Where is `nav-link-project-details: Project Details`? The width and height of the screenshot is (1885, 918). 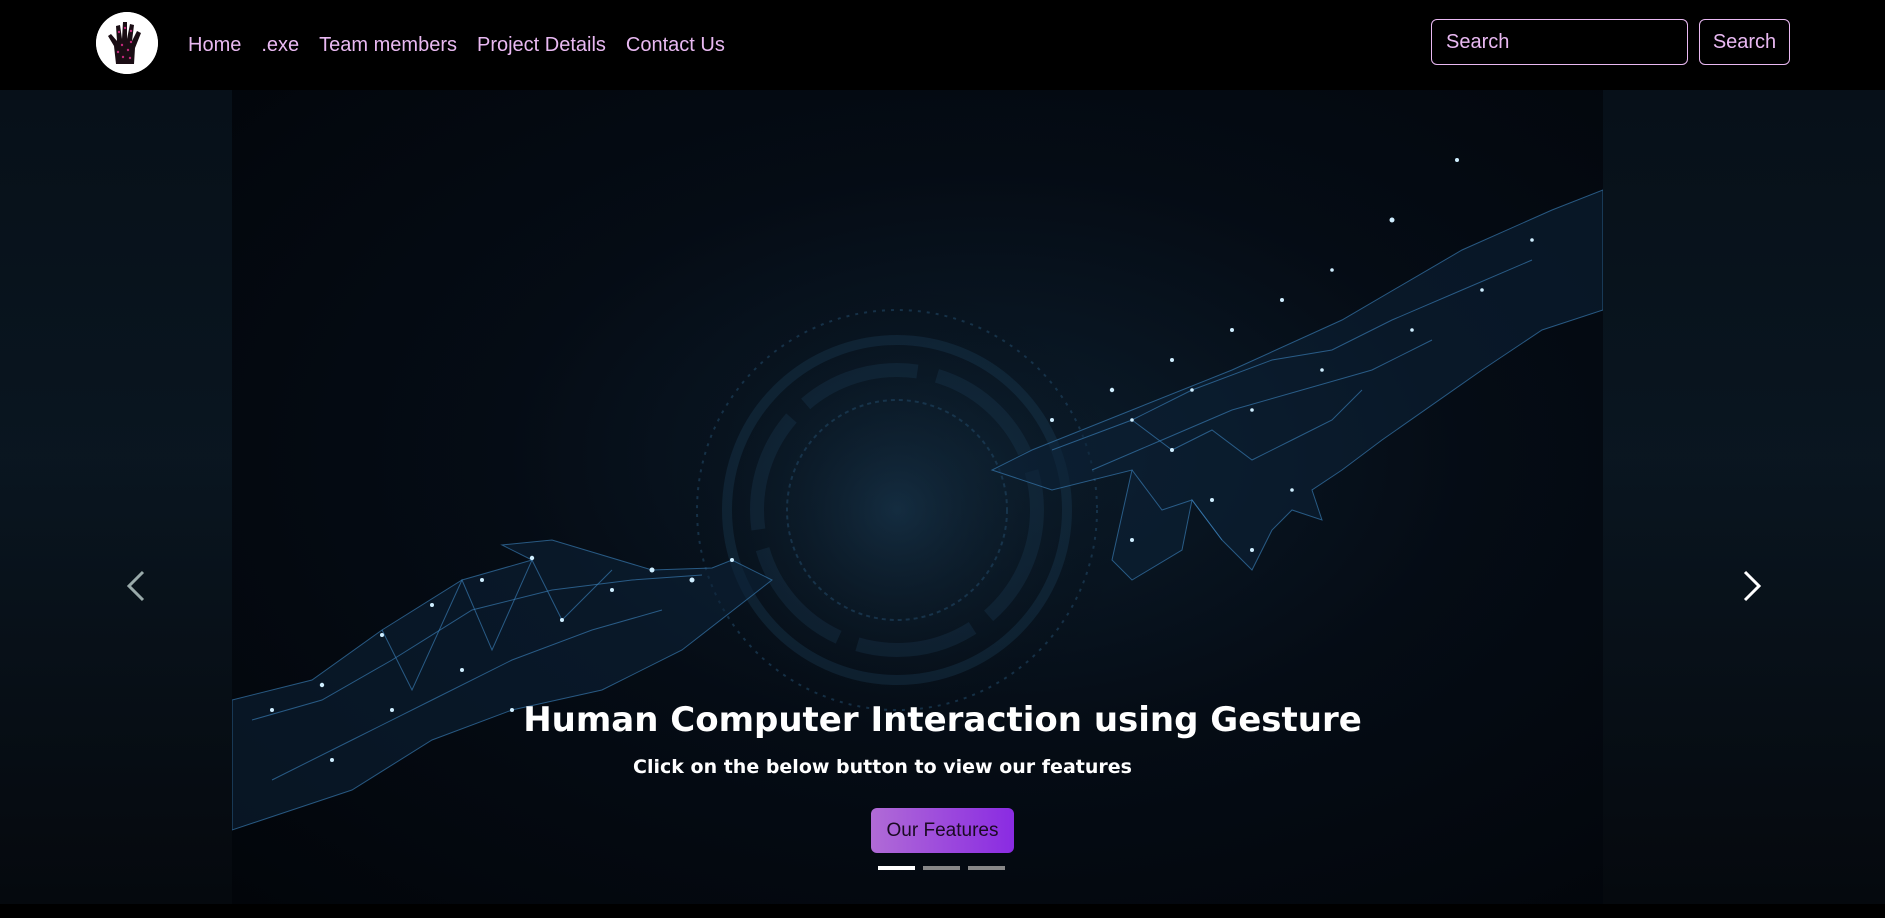
nav-link-project-details: Project Details is located at coordinates (541, 45).